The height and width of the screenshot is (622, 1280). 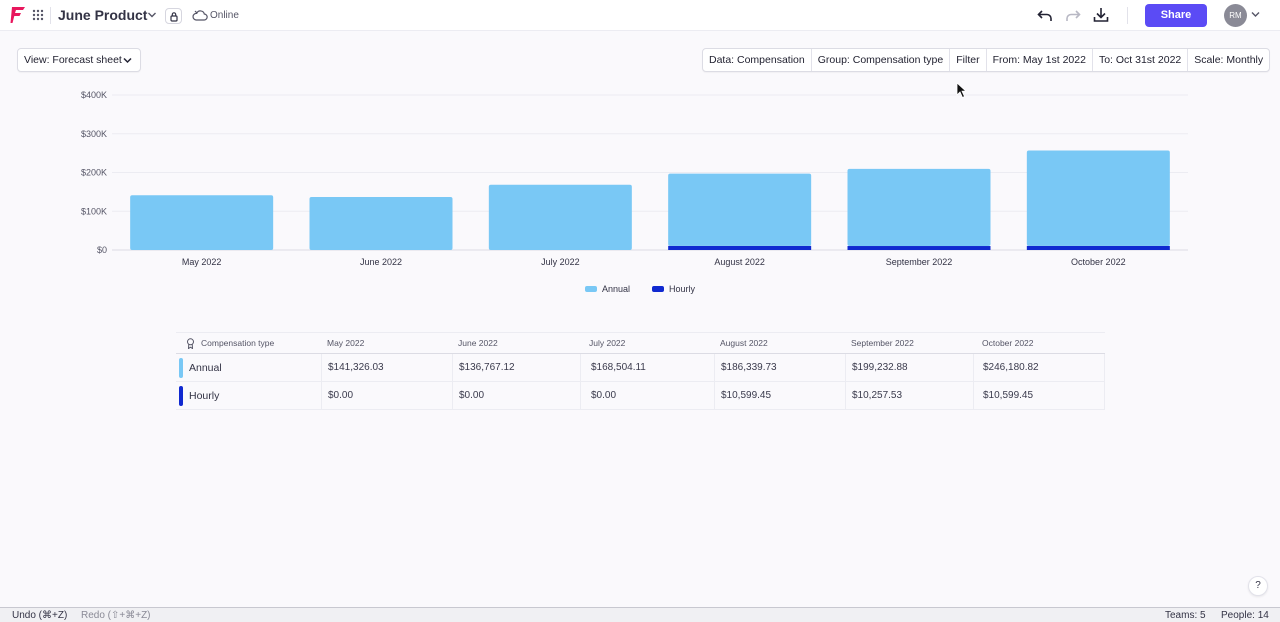 I want to click on share-button: Share, so click(x=1176, y=15).